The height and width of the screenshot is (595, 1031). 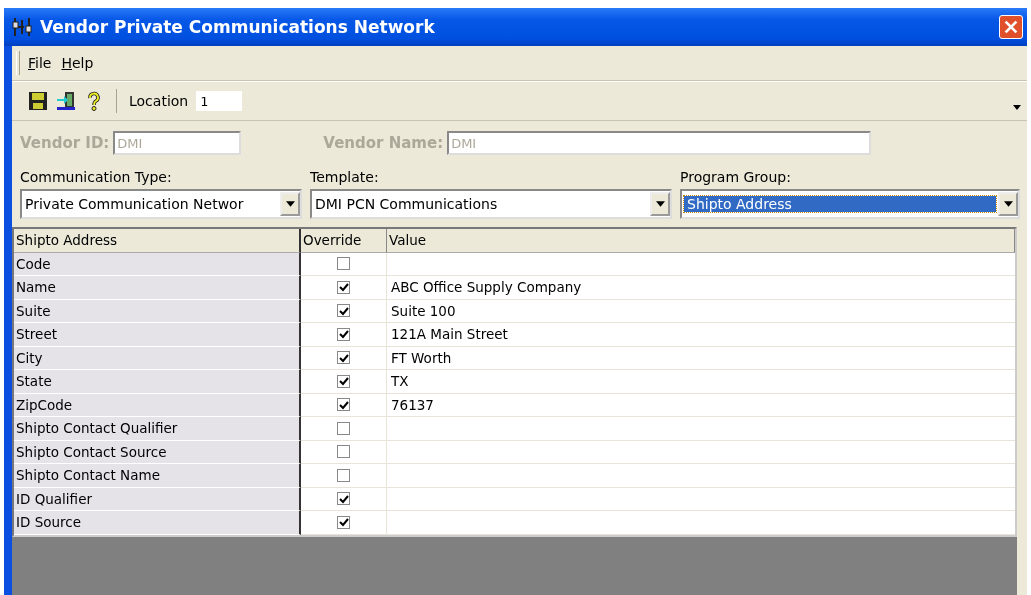 I want to click on field-name-cell: Shipto Contact Source, so click(x=157, y=452).